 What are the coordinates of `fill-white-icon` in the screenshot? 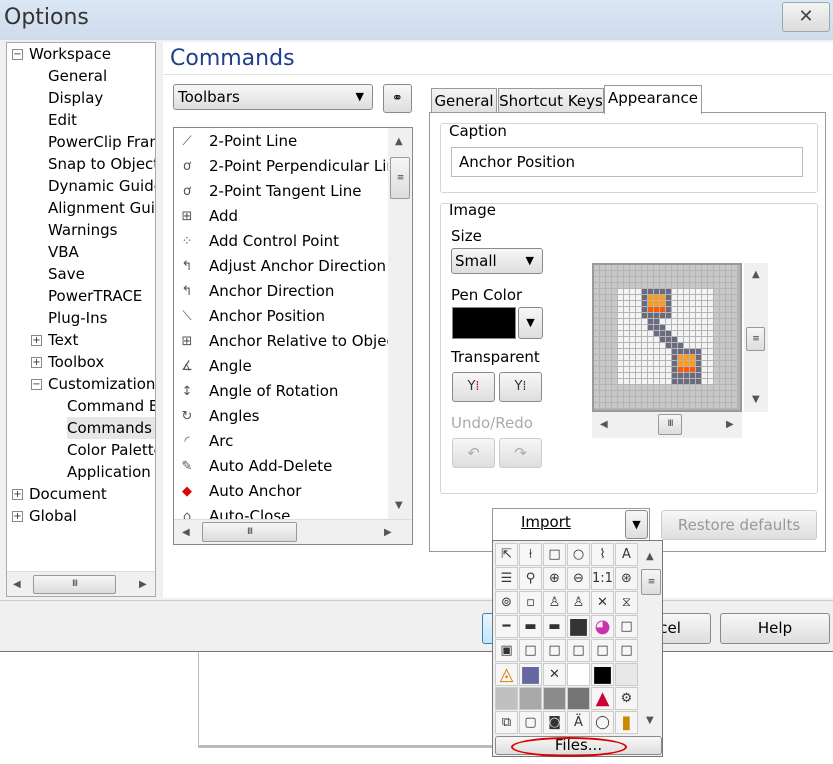 It's located at (578, 674).